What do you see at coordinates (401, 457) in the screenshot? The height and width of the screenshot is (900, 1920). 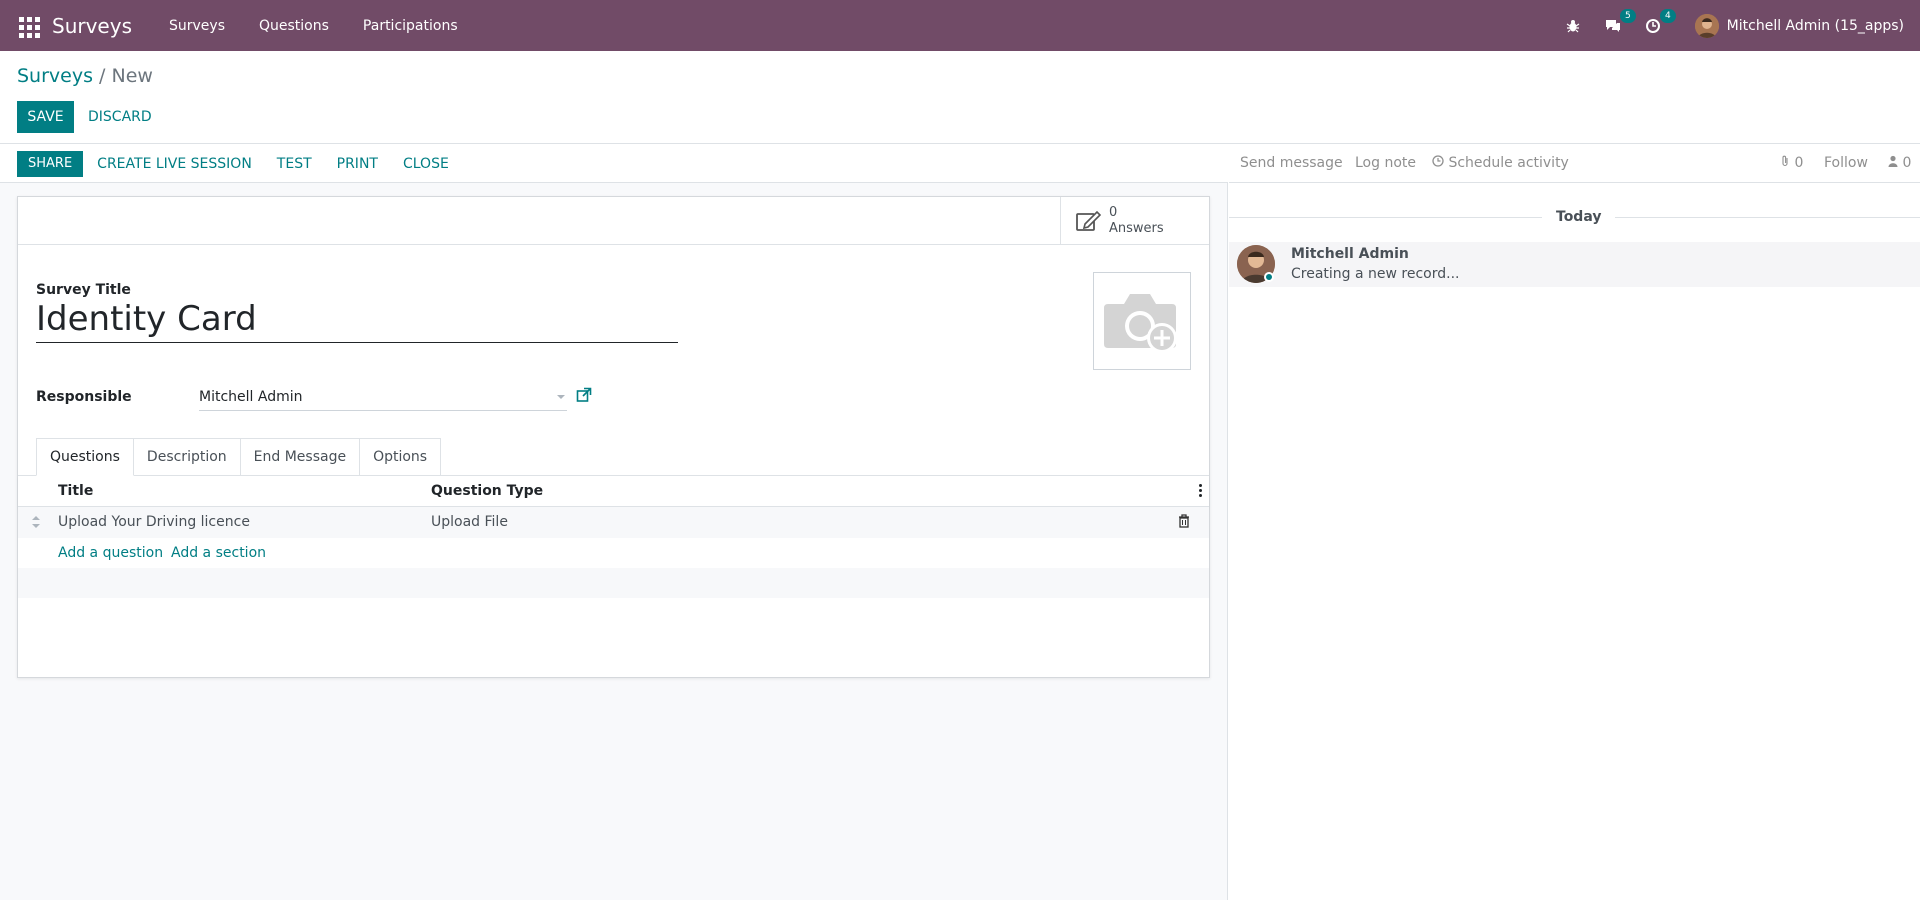 I see `tab-options: Options` at bounding box center [401, 457].